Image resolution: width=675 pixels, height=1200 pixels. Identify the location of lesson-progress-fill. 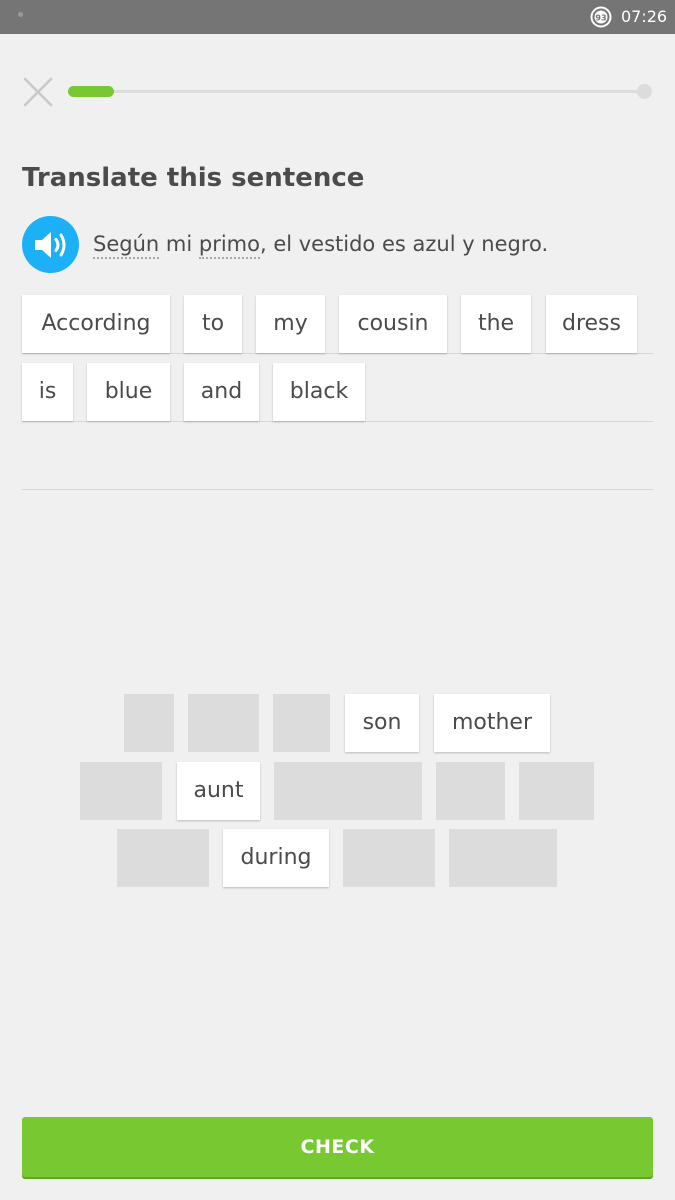
(91, 91).